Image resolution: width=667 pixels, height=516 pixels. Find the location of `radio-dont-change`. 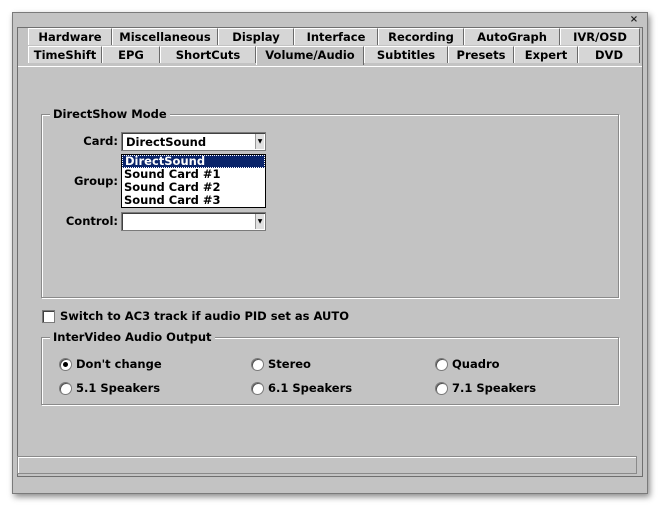

radio-dont-change is located at coordinates (65, 364).